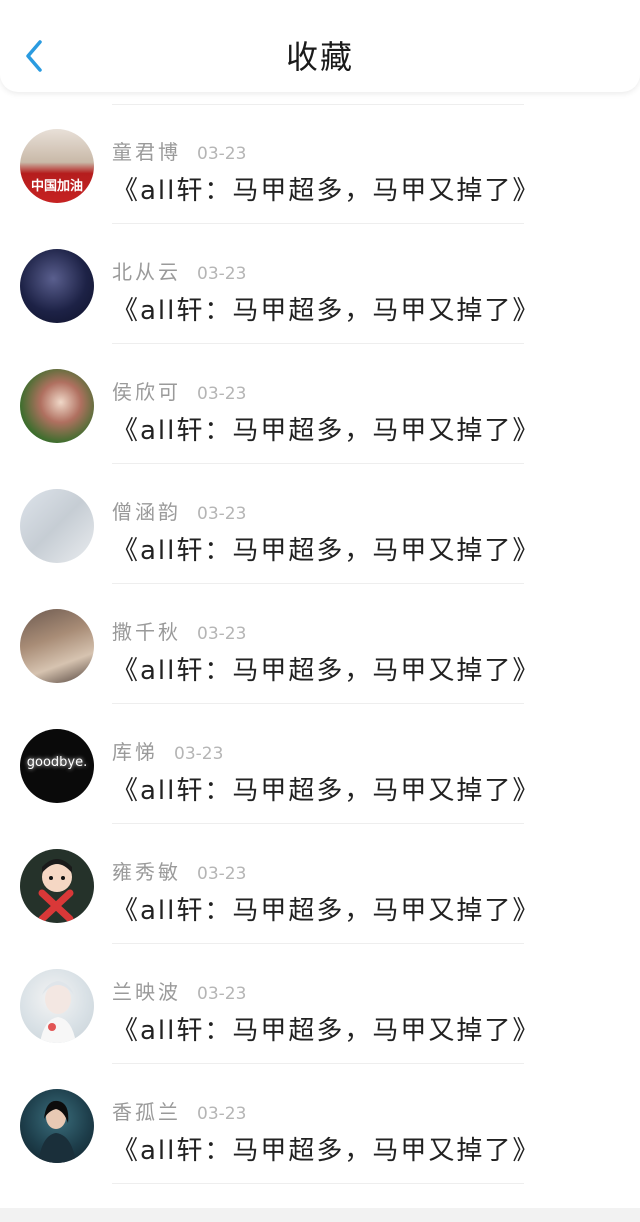 This screenshot has width=640, height=1222. What do you see at coordinates (146, 392) in the screenshot?
I see `author-name-text: 侯欣可` at bounding box center [146, 392].